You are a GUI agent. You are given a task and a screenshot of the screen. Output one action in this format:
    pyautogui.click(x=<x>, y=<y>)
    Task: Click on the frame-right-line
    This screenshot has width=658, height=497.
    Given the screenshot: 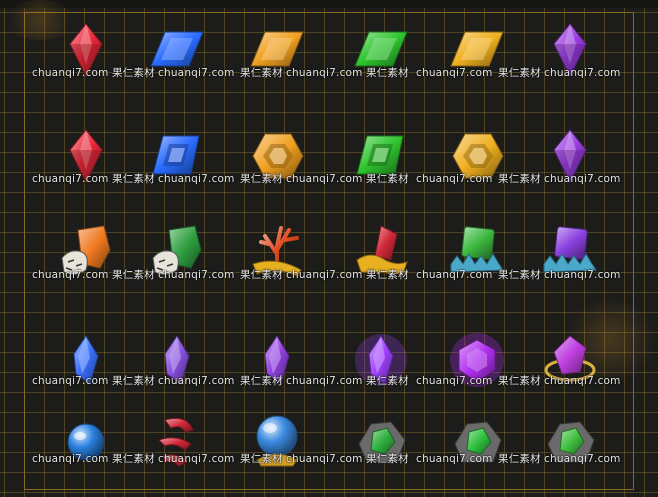 What is the action you would take?
    pyautogui.click(x=633, y=250)
    